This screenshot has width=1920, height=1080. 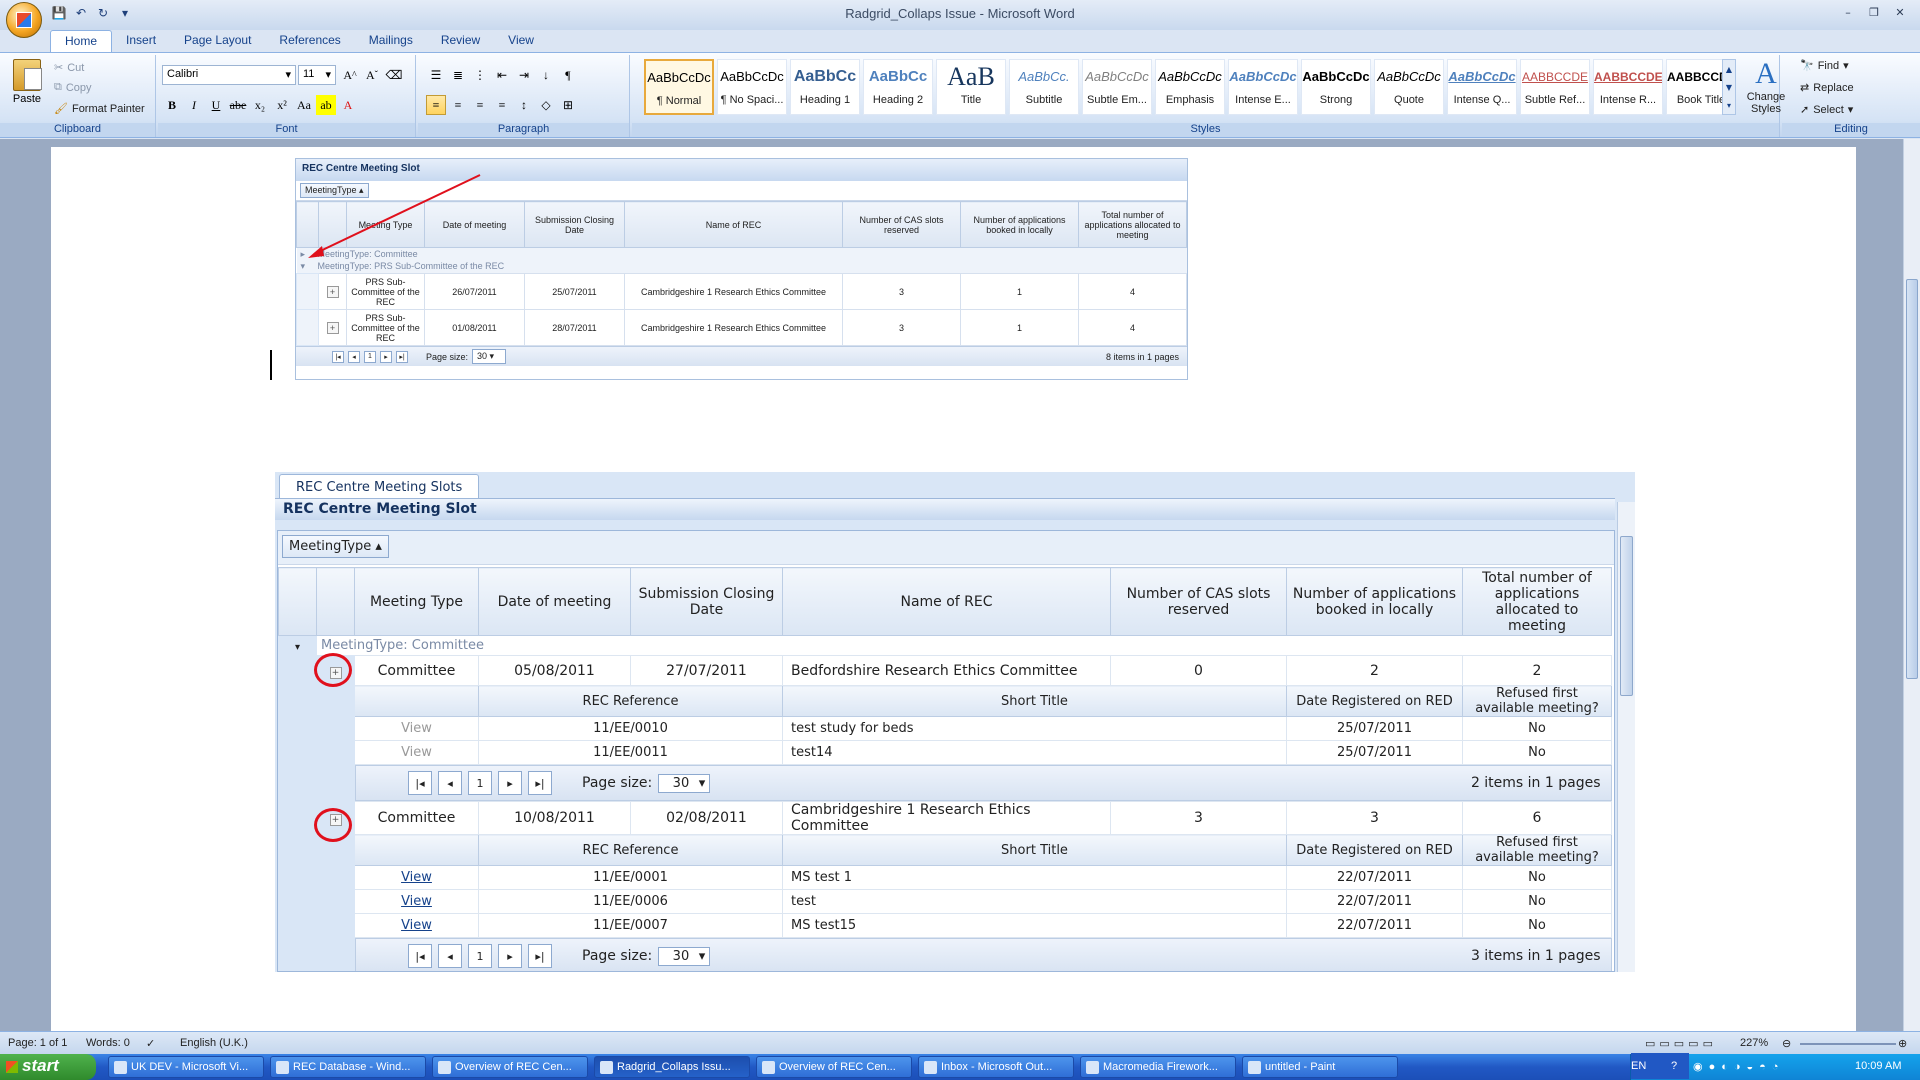 I want to click on superscript-icon: x², so click(x=282, y=105).